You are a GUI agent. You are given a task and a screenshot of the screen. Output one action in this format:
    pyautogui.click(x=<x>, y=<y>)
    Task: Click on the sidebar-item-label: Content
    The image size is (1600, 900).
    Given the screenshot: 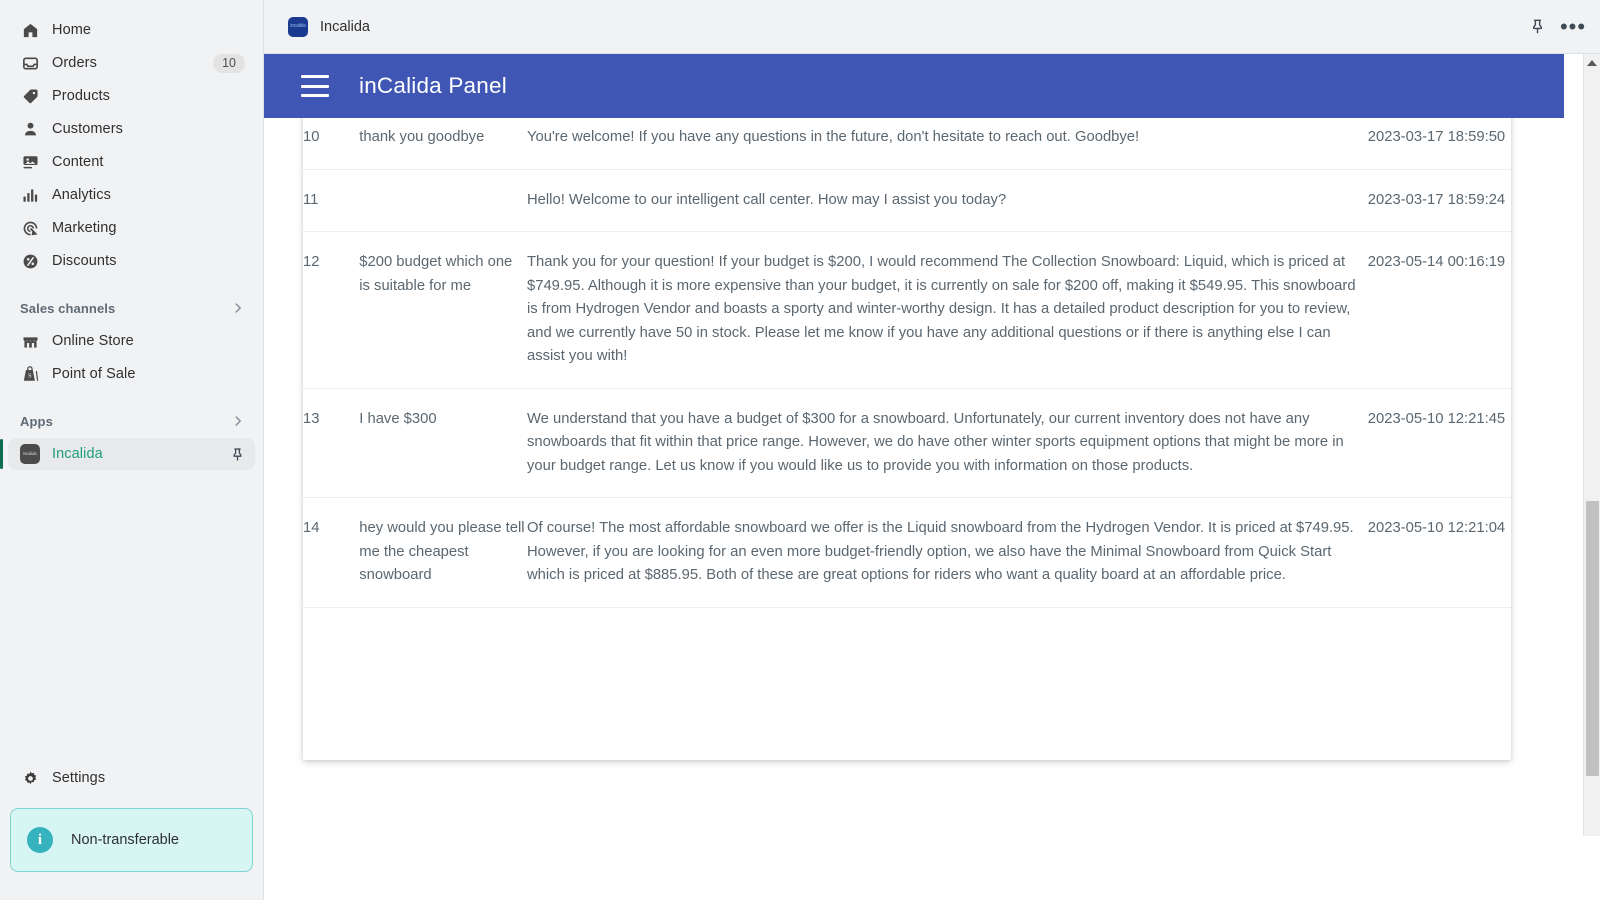 What is the action you would take?
    pyautogui.click(x=78, y=162)
    